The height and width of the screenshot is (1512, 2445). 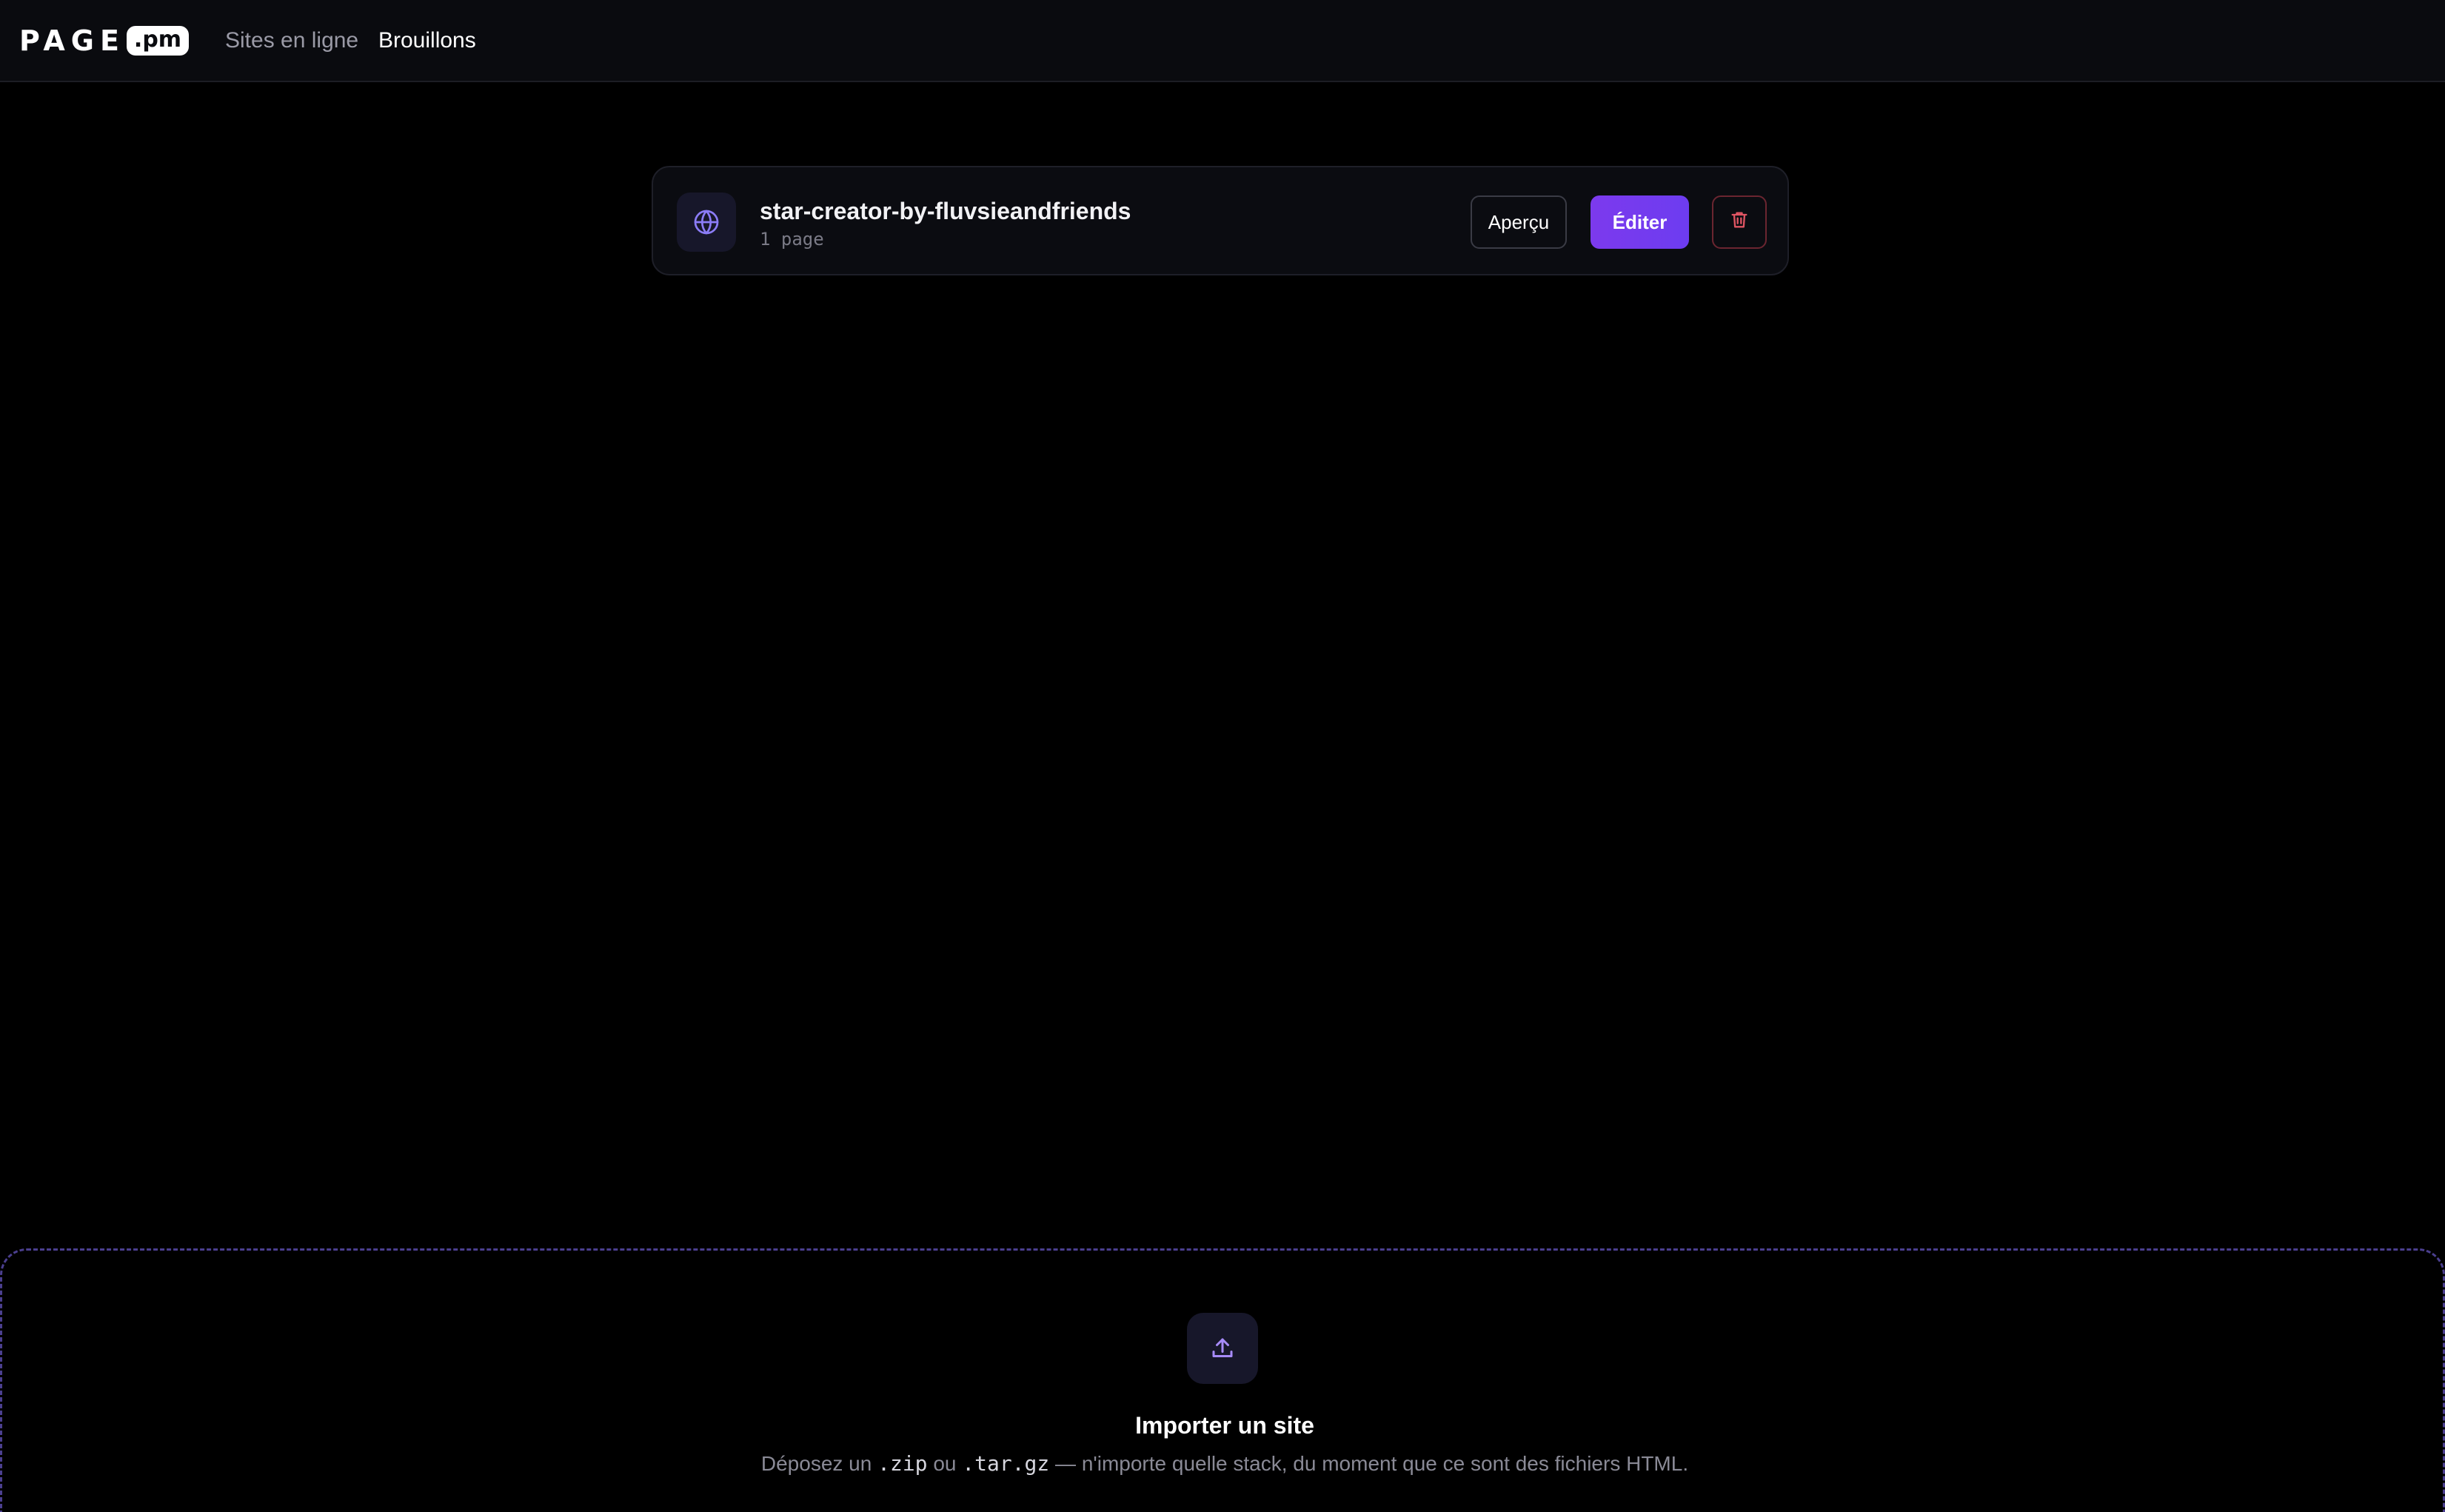 What do you see at coordinates (945, 1463) in the screenshot?
I see `import-desc-part: ou` at bounding box center [945, 1463].